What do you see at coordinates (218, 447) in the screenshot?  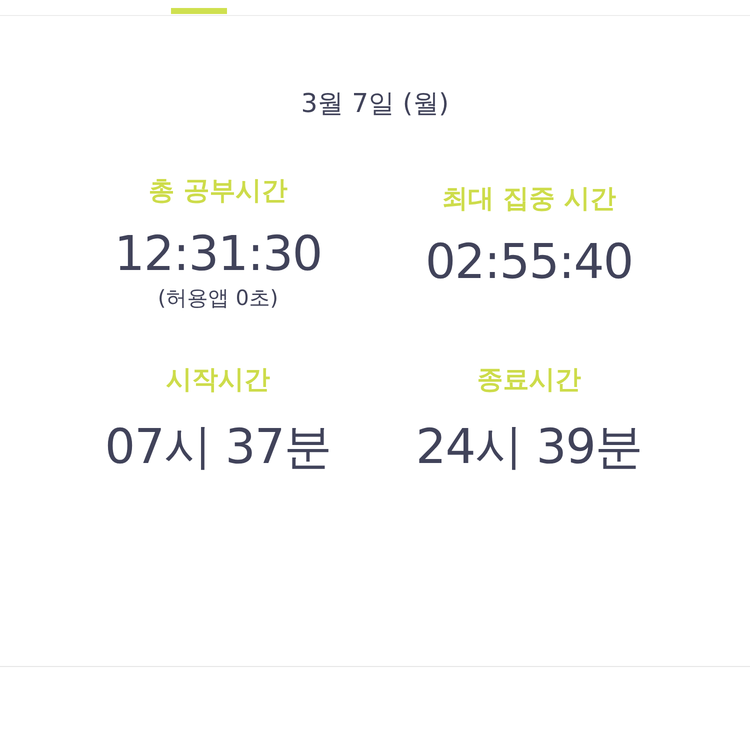 I see `stat-value: 07시 37분` at bounding box center [218, 447].